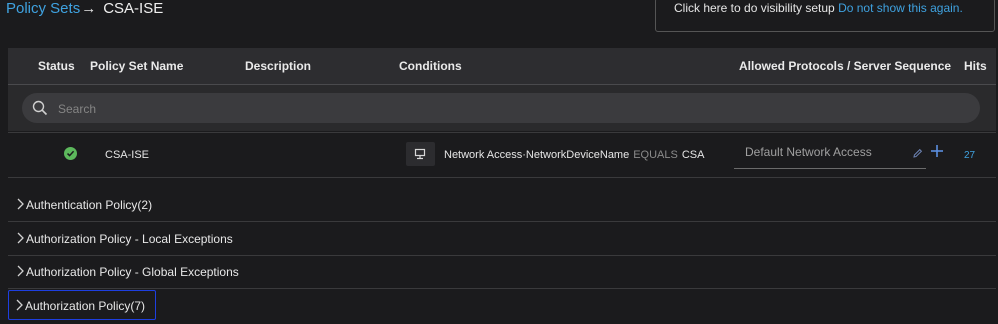 The height and width of the screenshot is (324, 998). What do you see at coordinates (537, 155) in the screenshot?
I see `condition-attribute: Network Access·NetworkDeviceName` at bounding box center [537, 155].